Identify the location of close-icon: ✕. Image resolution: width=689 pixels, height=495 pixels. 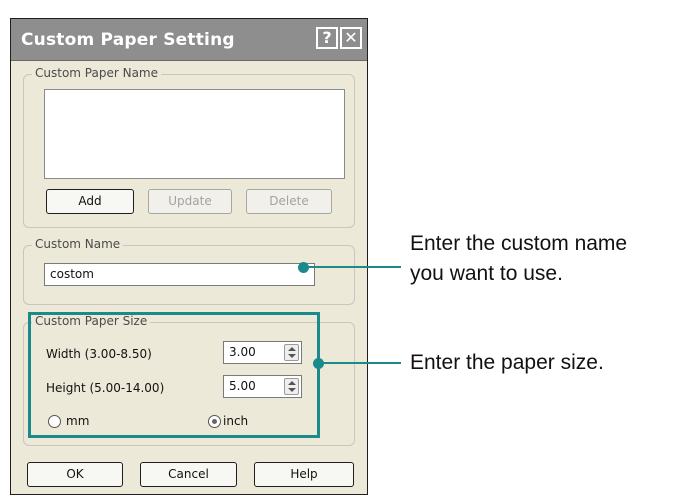
(351, 38).